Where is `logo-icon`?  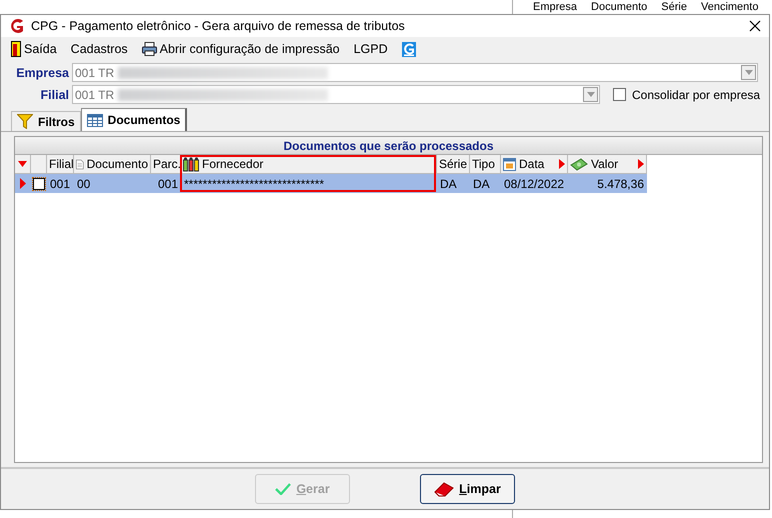
logo-icon is located at coordinates (409, 49).